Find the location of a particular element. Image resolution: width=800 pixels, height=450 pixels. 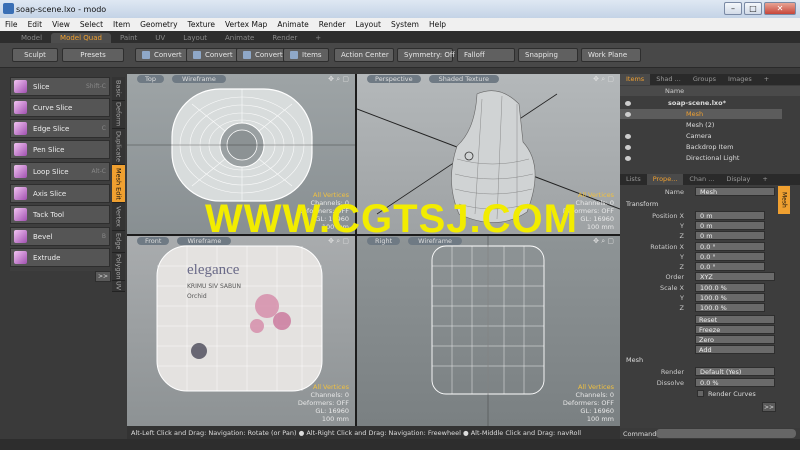

convert-button-3: Convert is located at coordinates (263, 55).